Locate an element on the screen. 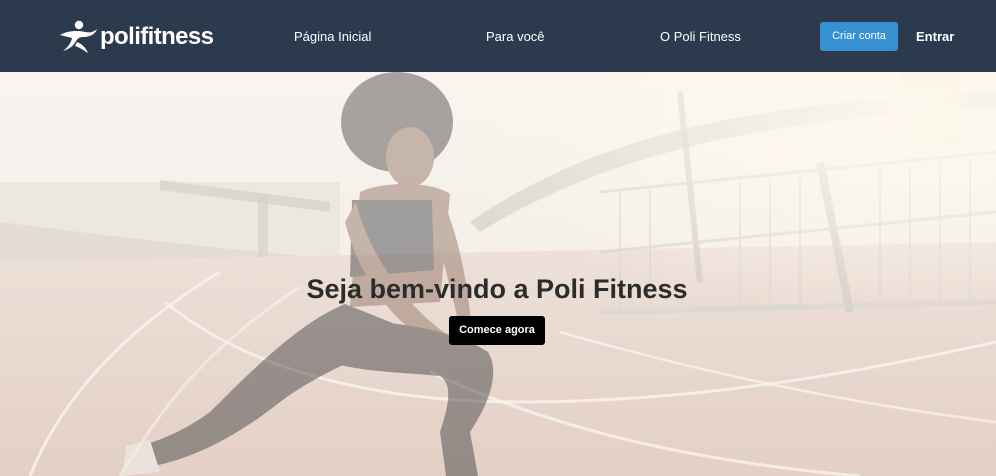  nav-link-pagina-inicial: Página Inicial is located at coordinates (332, 37).